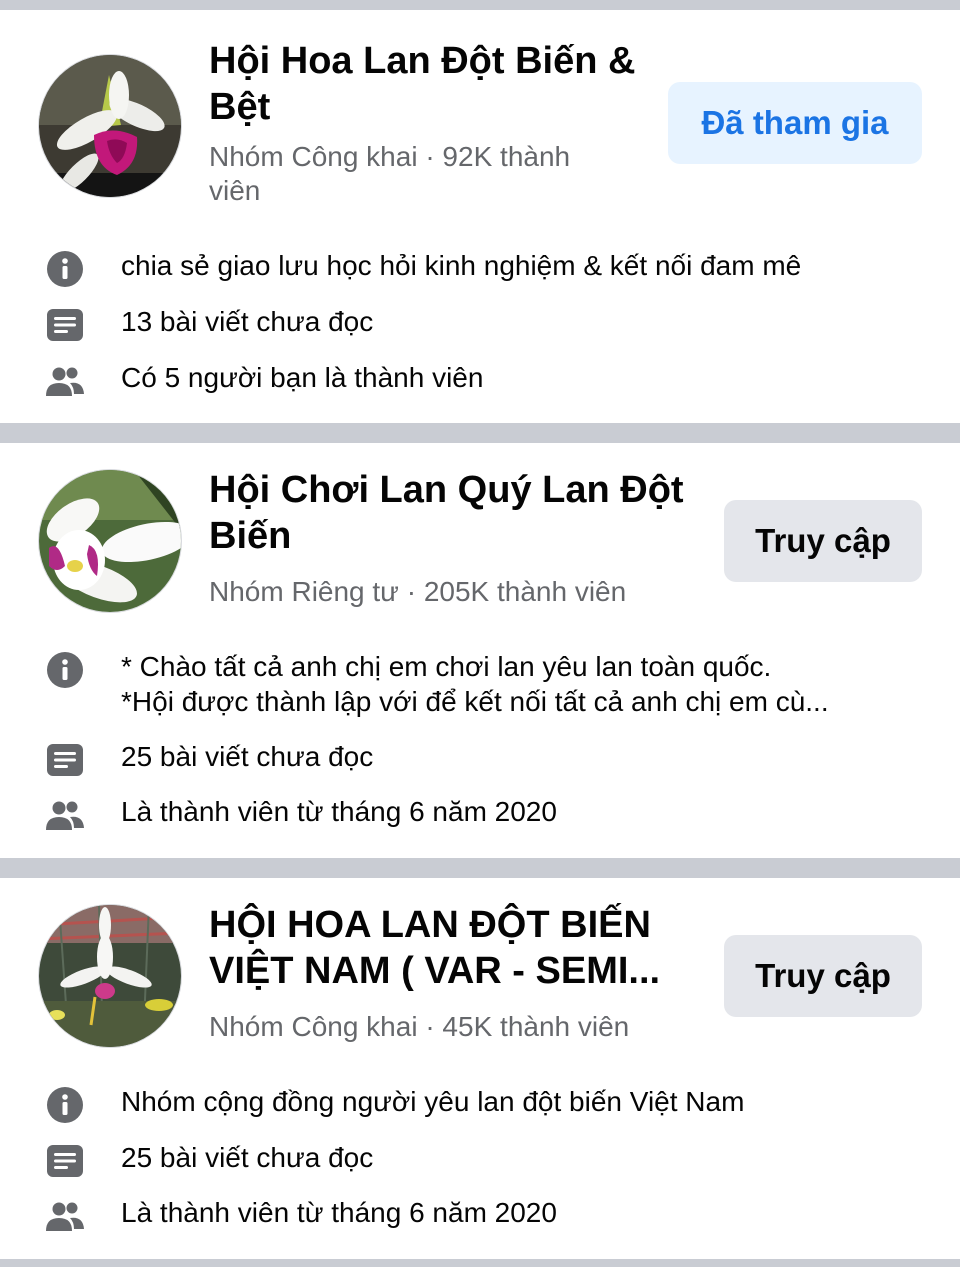 This screenshot has height=1267, width=960. What do you see at coordinates (454, 513) in the screenshot?
I see `group-name: Hội Chơi Lan Quý Lan Đột Biến` at bounding box center [454, 513].